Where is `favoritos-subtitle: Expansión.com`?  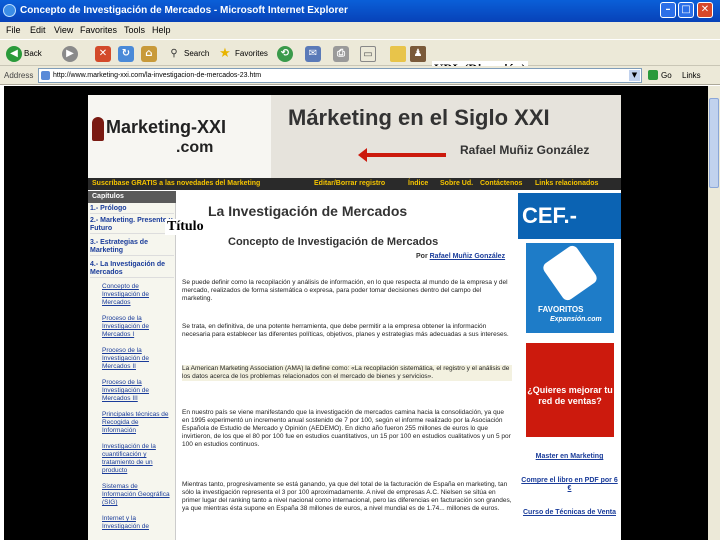 favoritos-subtitle: Expansión.com is located at coordinates (576, 319).